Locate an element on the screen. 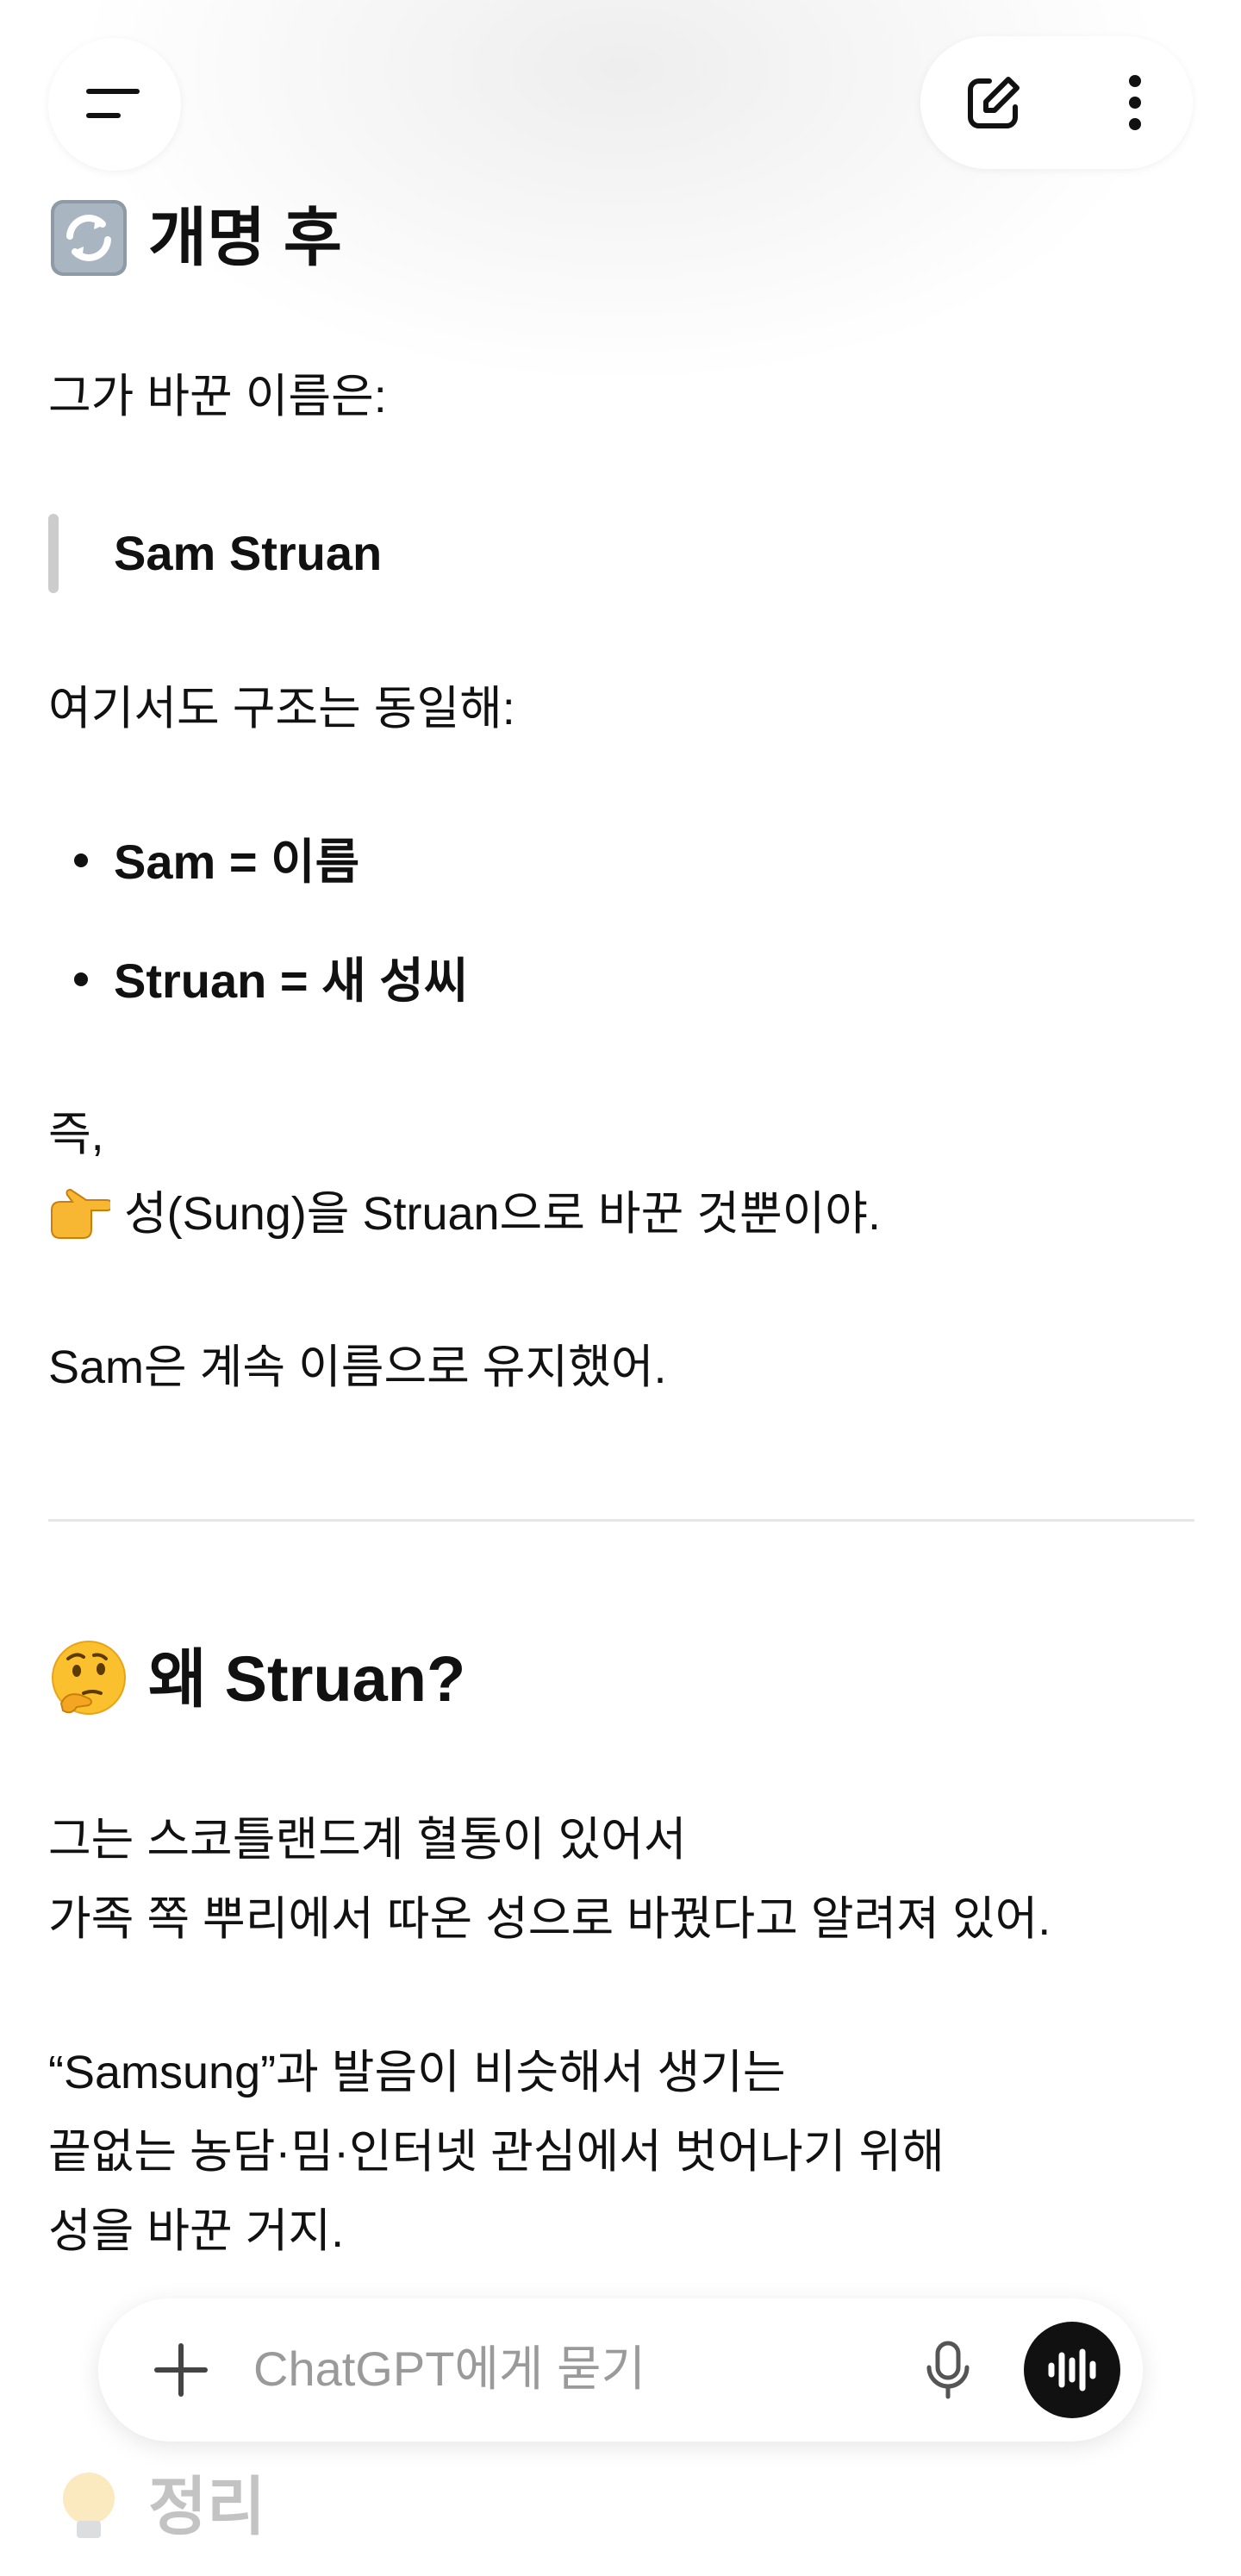 This screenshot has width=1241, height=2576. paragraph: 끝없는 농담·밈·인터넷 관심에서 벗어나기 위해 is located at coordinates (496, 2152).